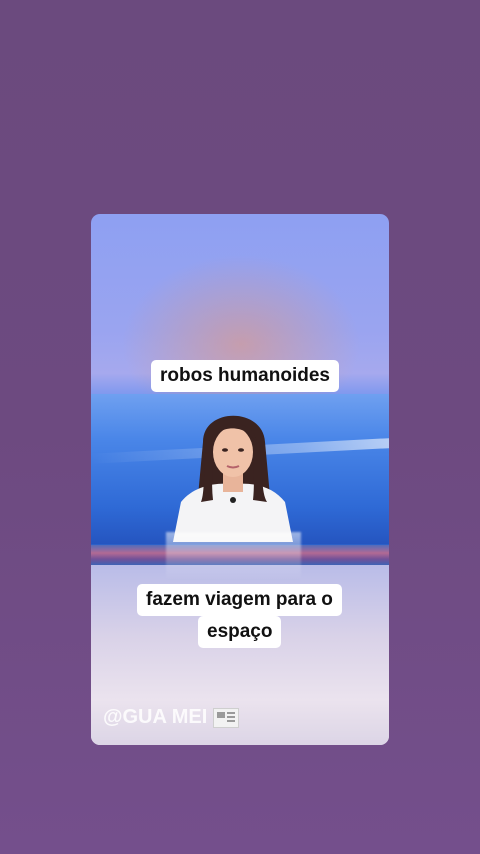 This screenshot has width=480, height=854. I want to click on caption-bottom-line2: espaço, so click(240, 632).